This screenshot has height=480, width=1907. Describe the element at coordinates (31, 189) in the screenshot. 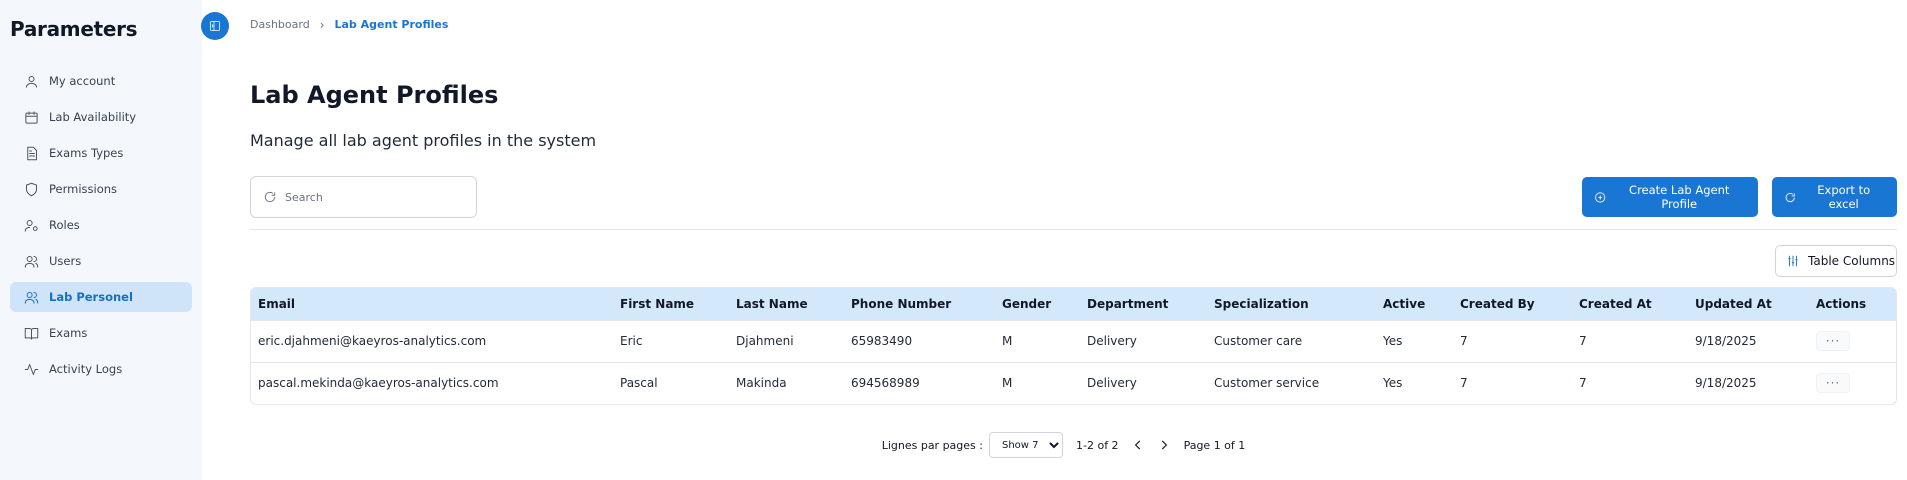

I see `shield-icon` at that location.